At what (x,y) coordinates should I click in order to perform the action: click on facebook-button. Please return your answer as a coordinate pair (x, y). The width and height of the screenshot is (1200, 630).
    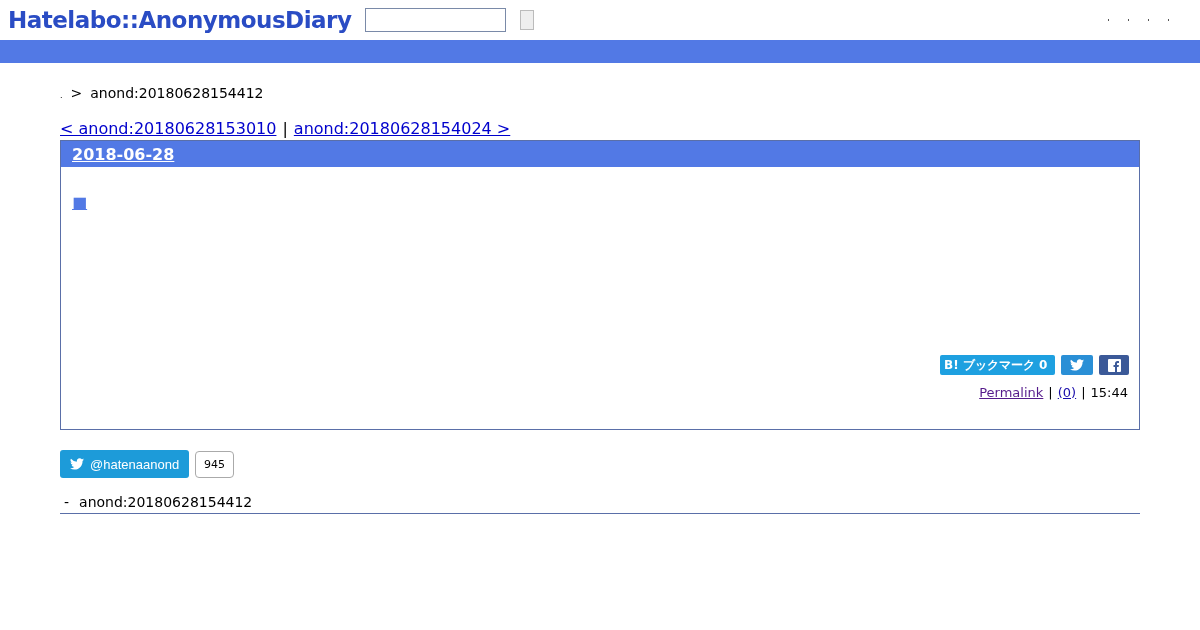
    Looking at the image, I should click on (1114, 365).